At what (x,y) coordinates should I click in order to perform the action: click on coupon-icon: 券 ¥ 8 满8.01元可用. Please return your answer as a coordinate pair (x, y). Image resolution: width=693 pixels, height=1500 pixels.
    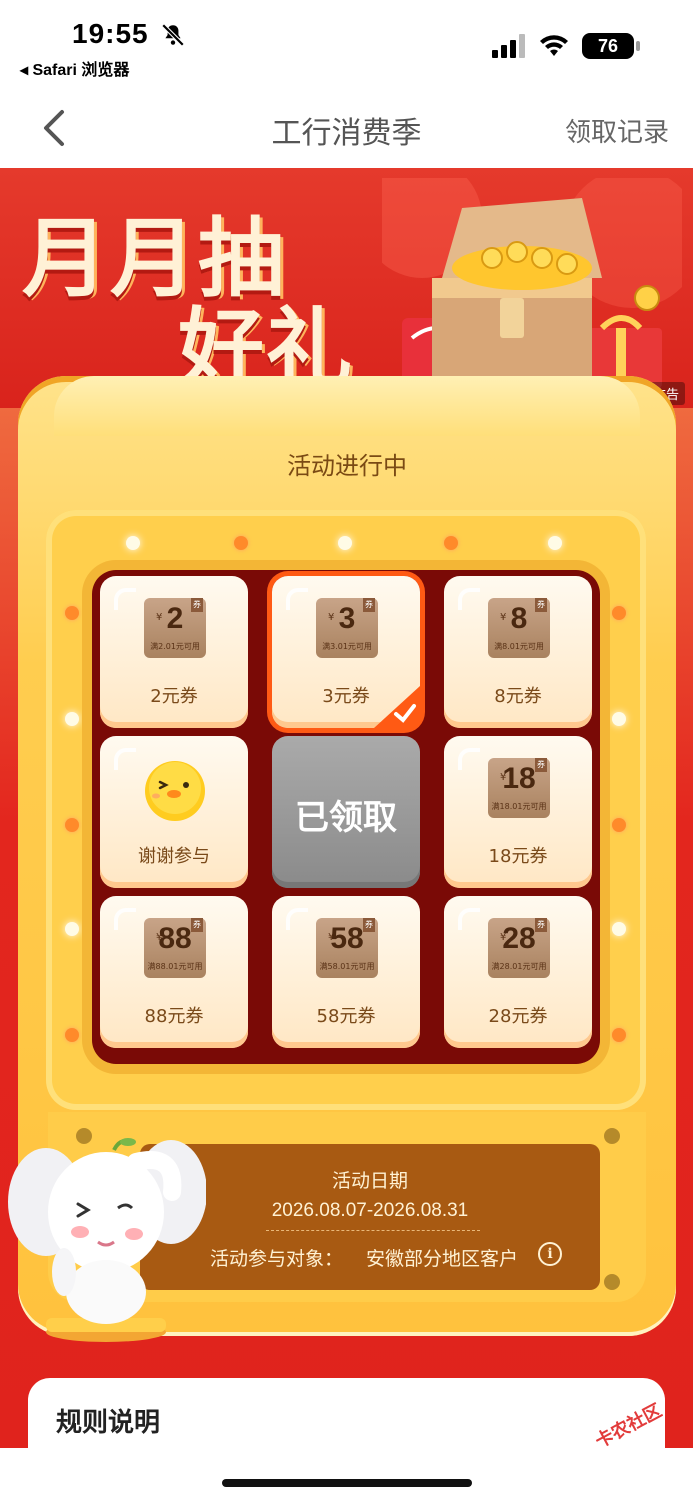
    Looking at the image, I should click on (519, 628).